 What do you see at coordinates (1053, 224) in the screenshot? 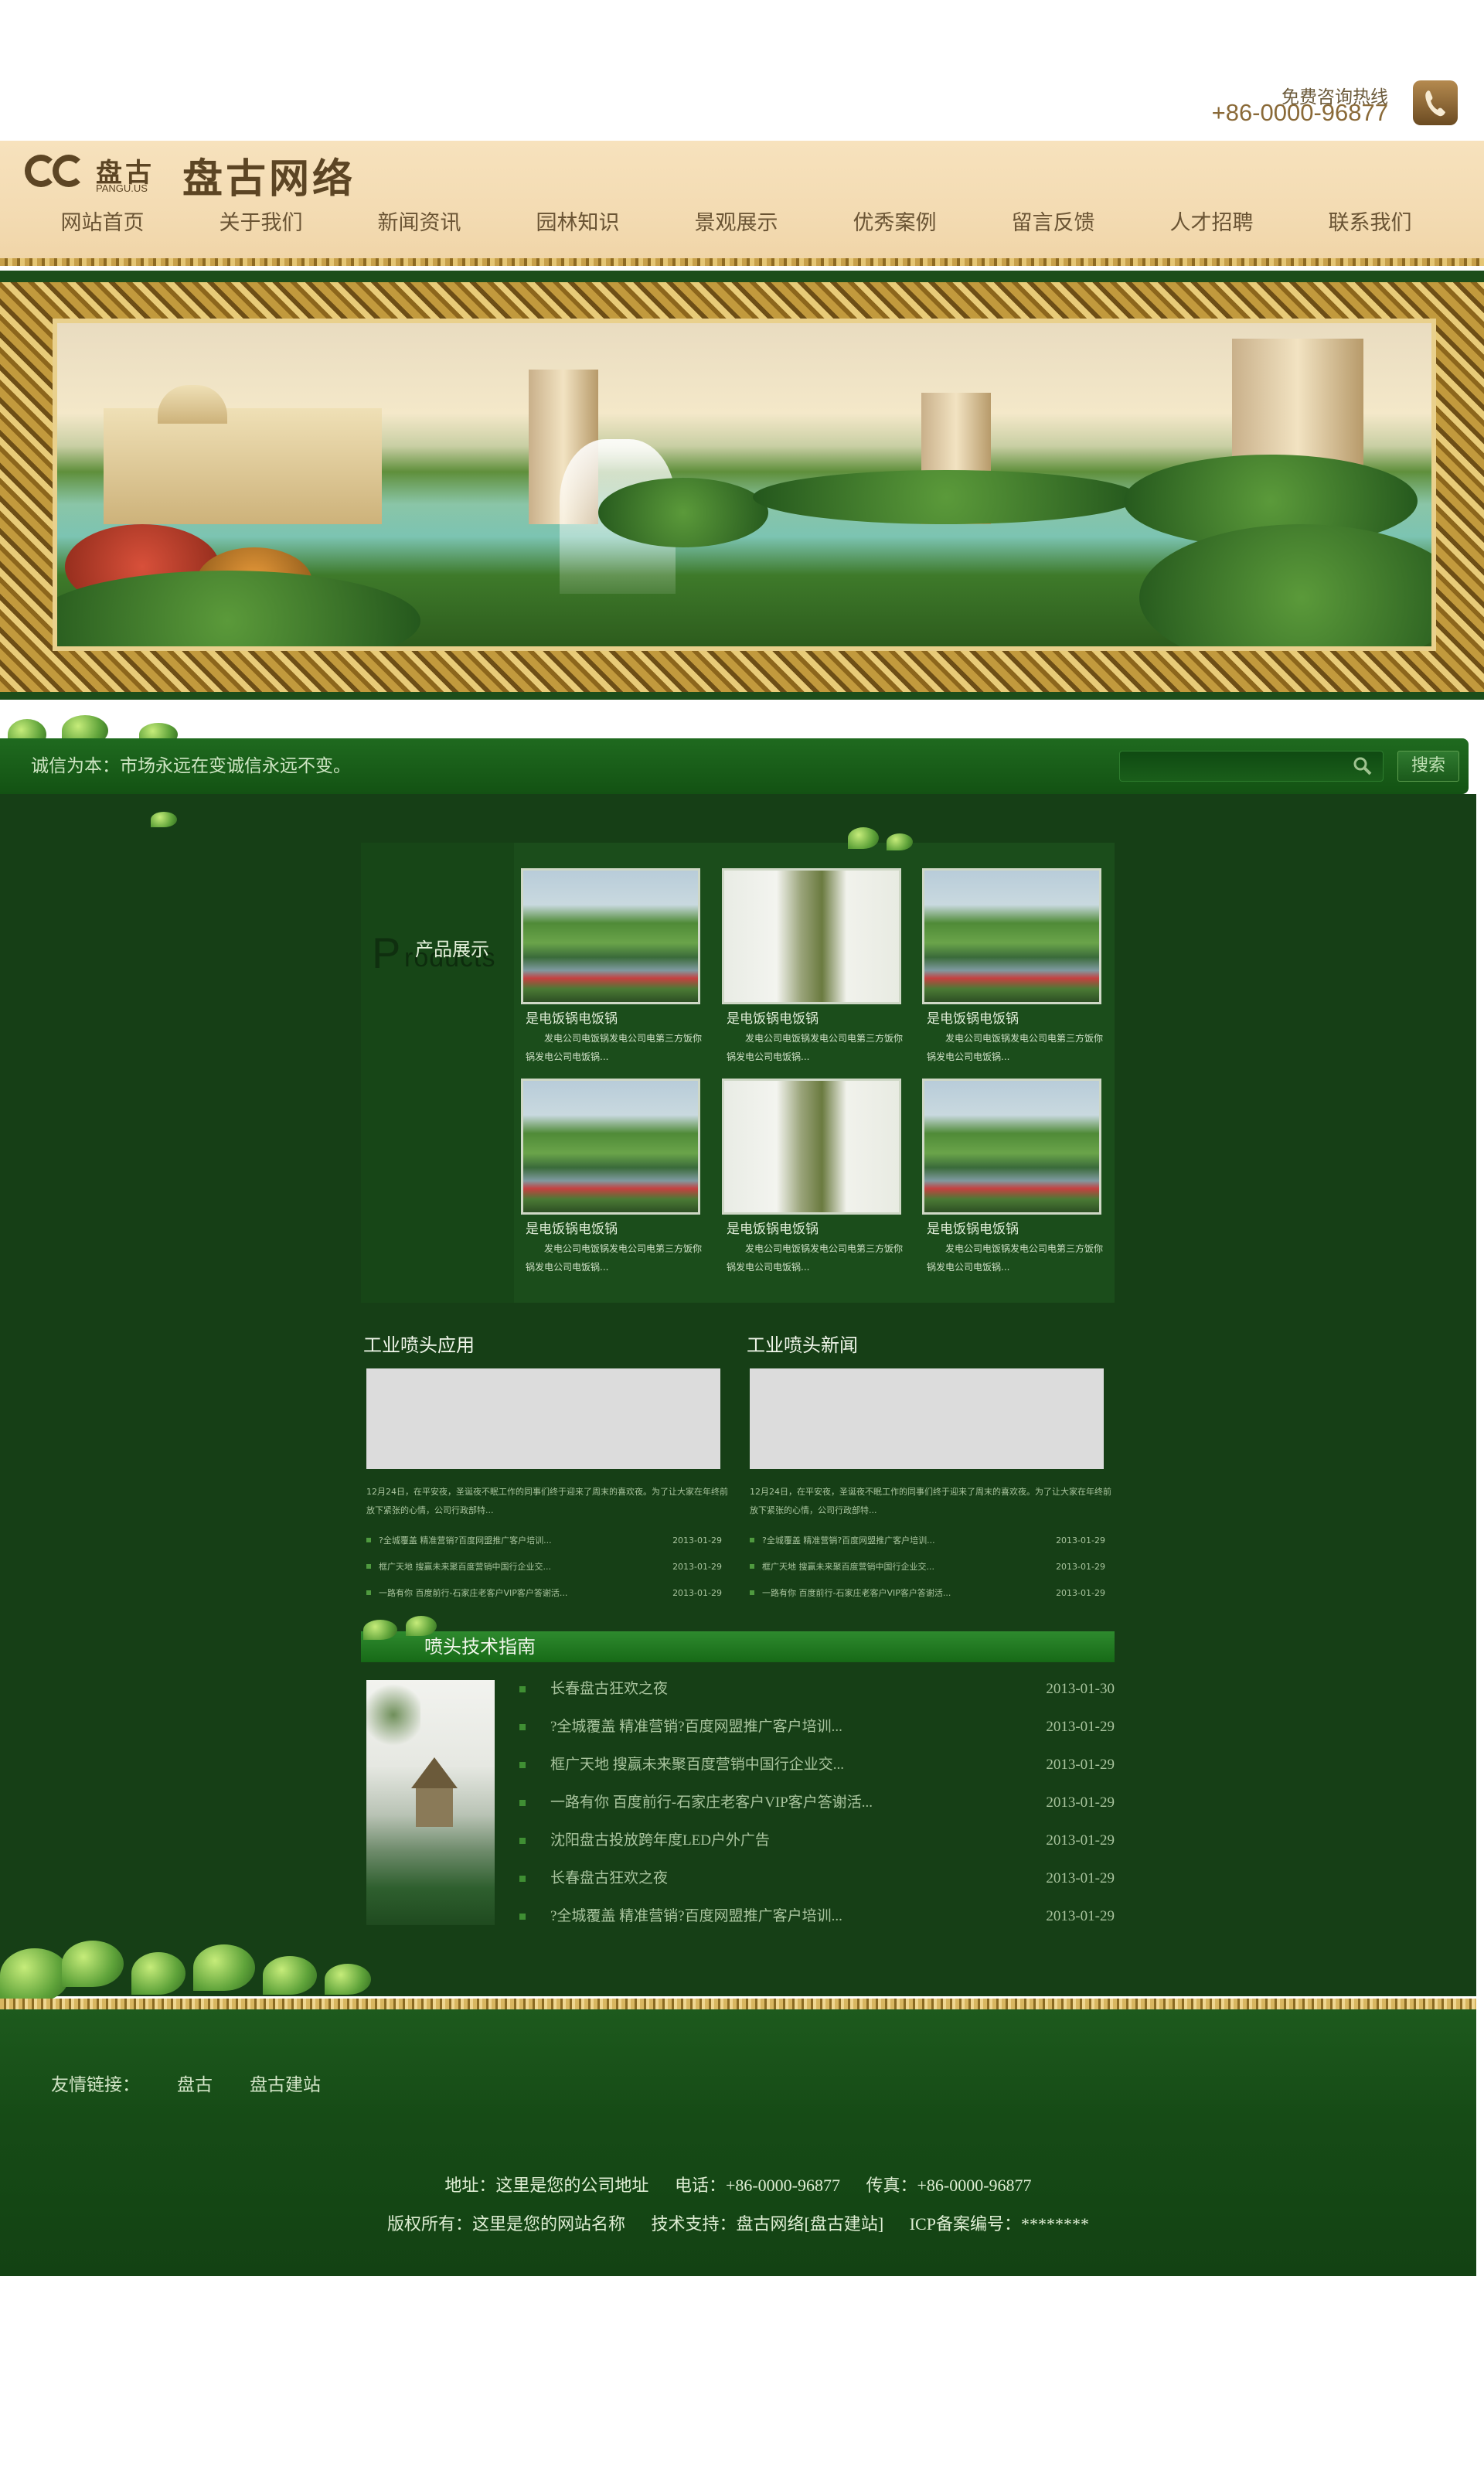
I see `nav-item-feedback: 留言反馈` at bounding box center [1053, 224].